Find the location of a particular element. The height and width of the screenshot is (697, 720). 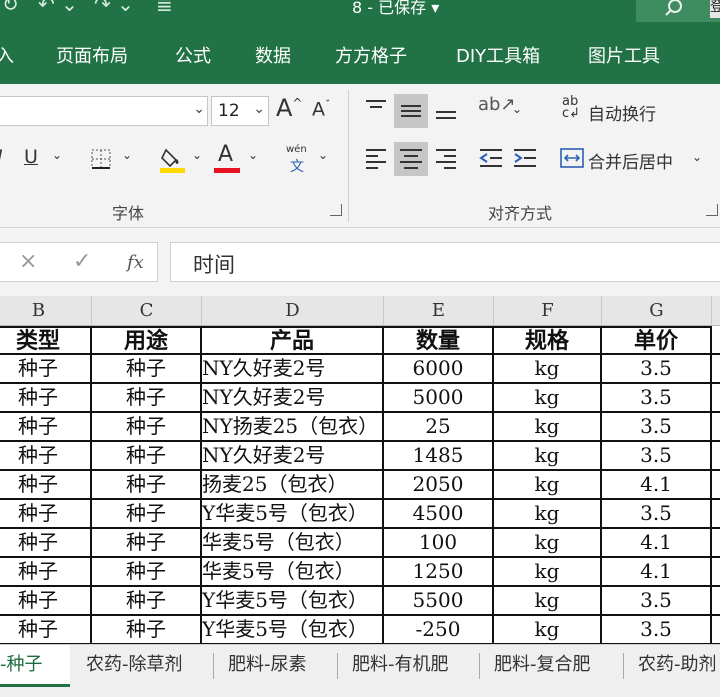

italic-button: I is located at coordinates (1, 157).